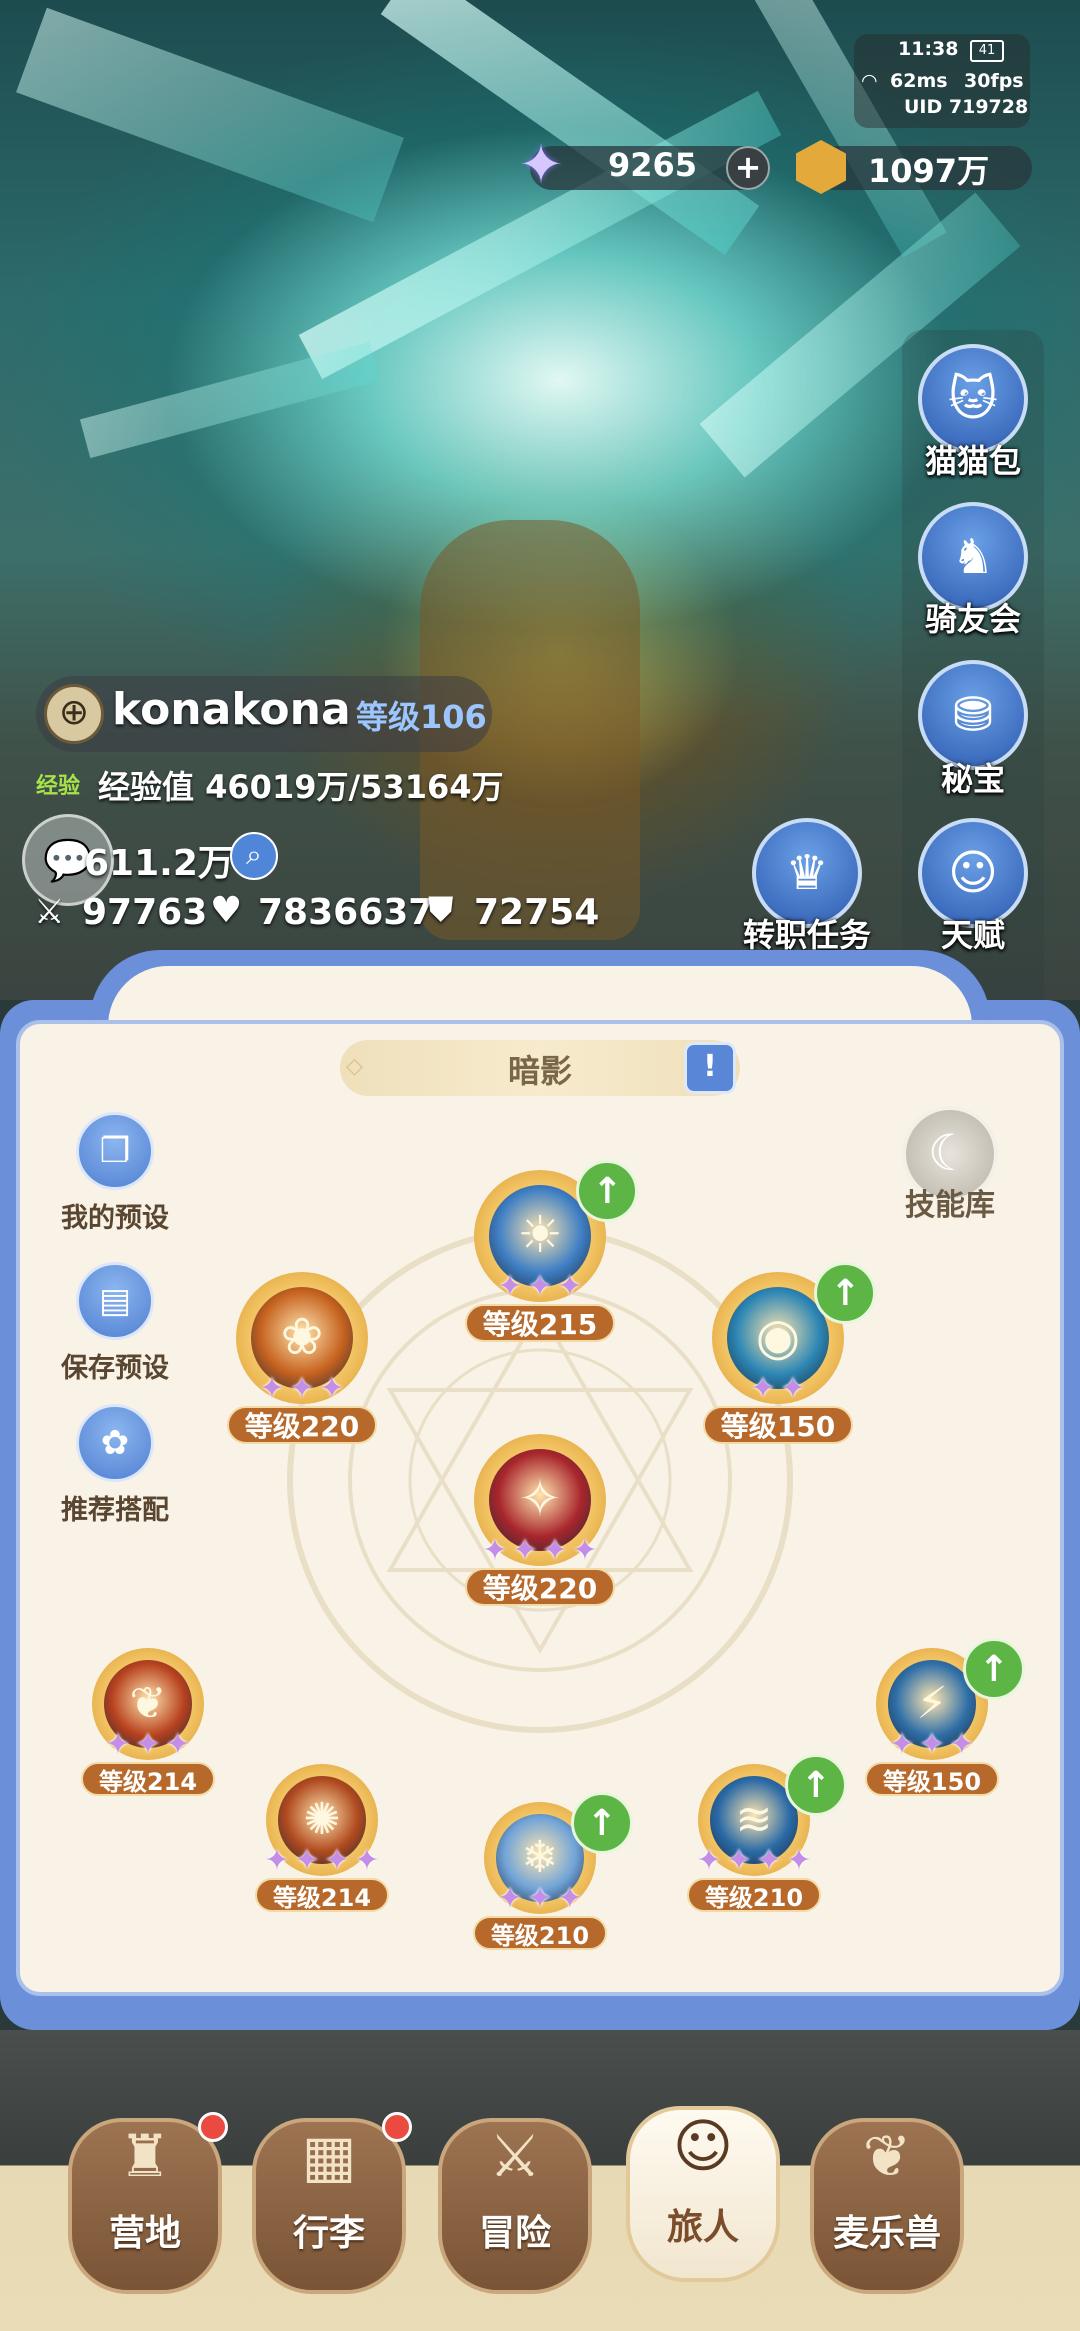 This screenshot has width=1080, height=2331. Describe the element at coordinates (778, 1389) in the screenshot. I see `skill-stars: ✦ ✦` at that location.